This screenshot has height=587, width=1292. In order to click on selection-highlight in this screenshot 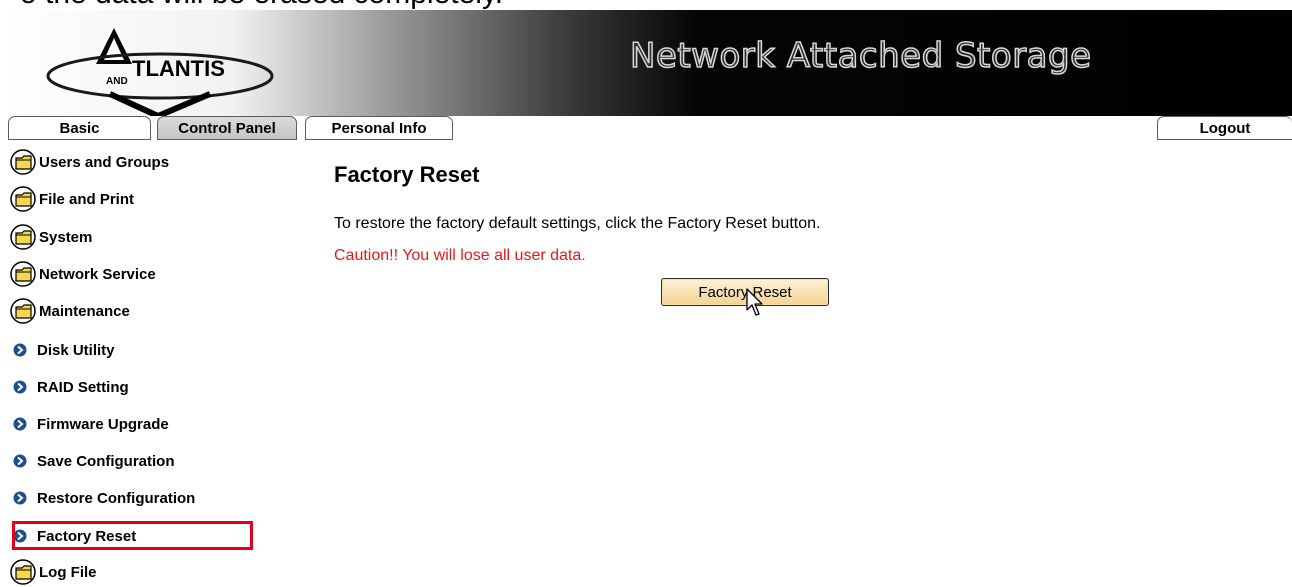, I will do `click(132, 535)`.